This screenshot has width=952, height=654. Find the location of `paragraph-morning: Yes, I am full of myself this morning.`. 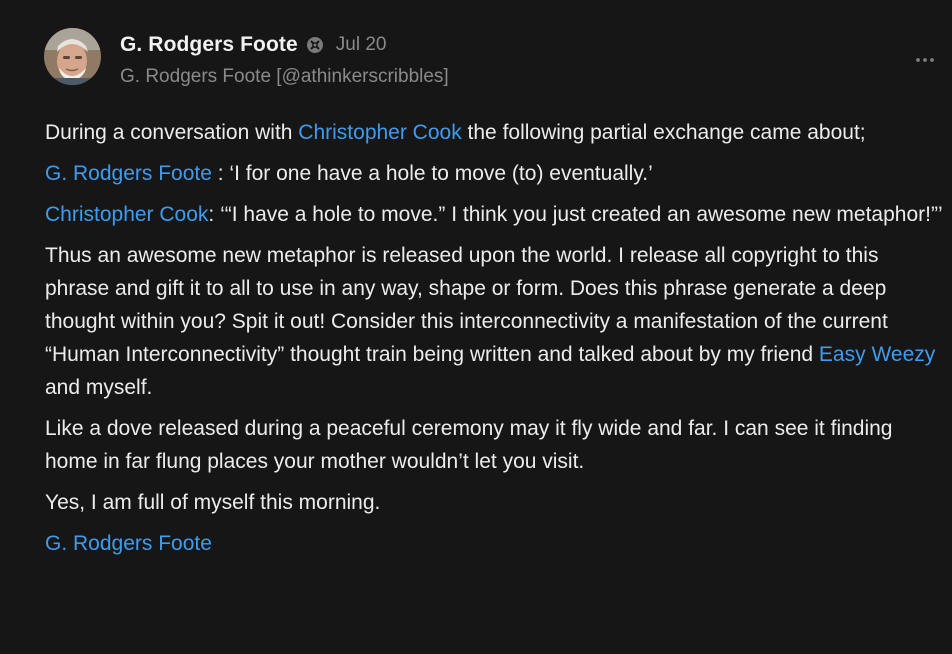

paragraph-morning: Yes, I am full of myself this morning. is located at coordinates (213, 502).